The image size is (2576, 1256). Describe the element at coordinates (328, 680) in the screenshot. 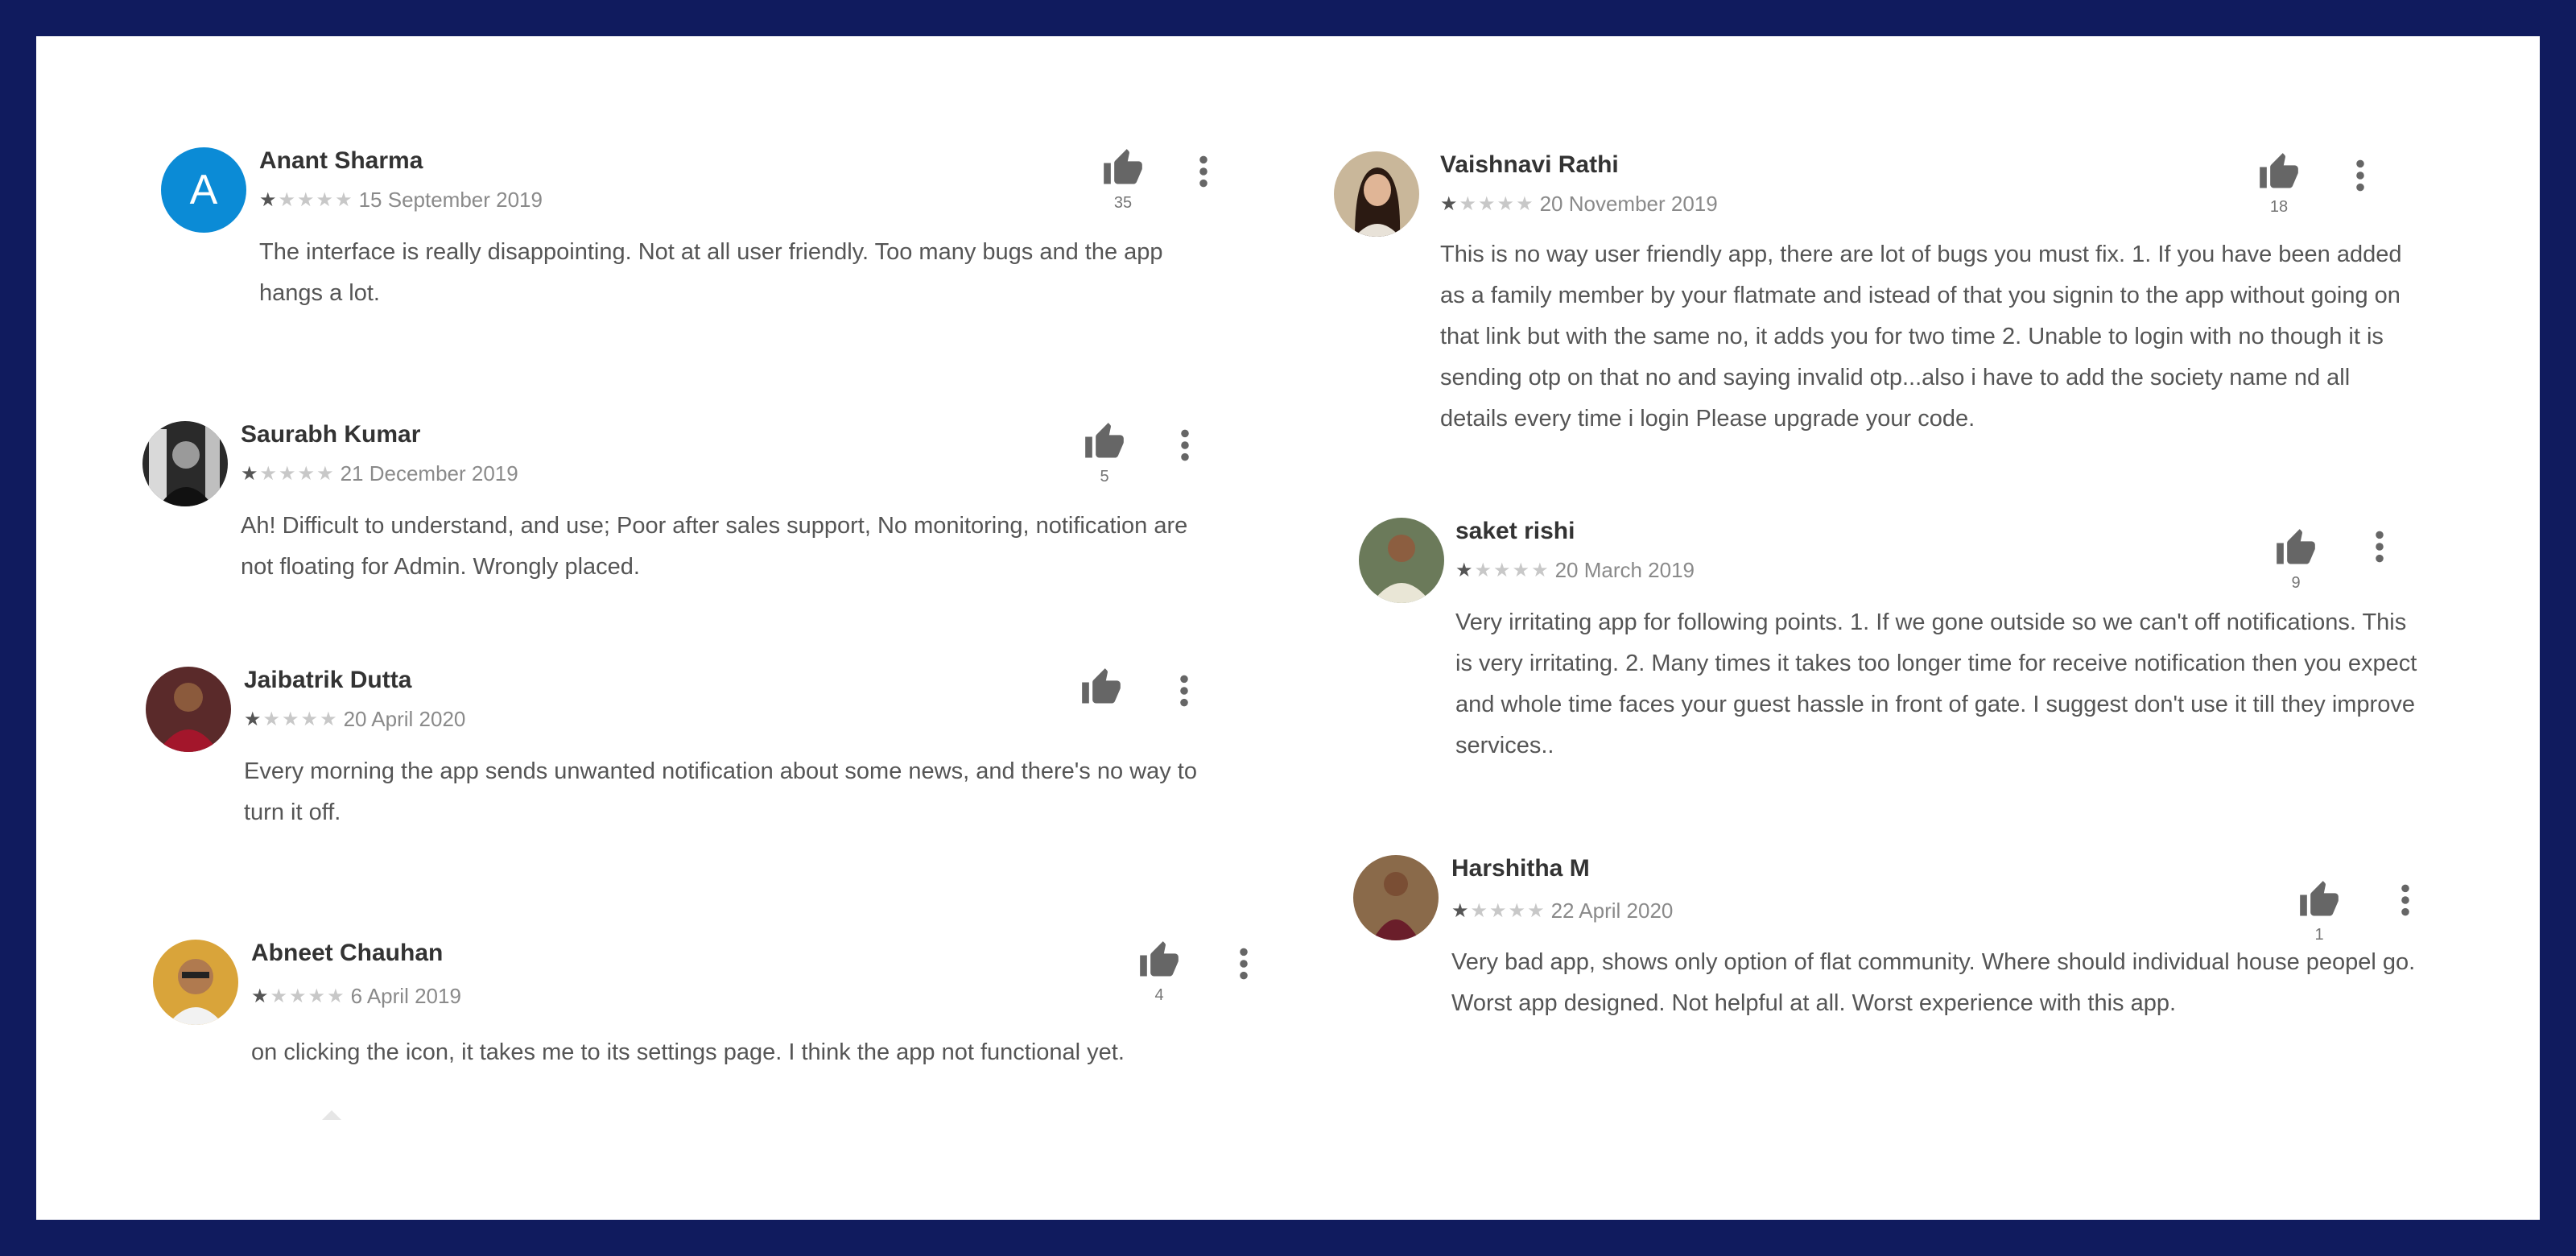

I see `review-author: Jaibatrik Dutta` at that location.